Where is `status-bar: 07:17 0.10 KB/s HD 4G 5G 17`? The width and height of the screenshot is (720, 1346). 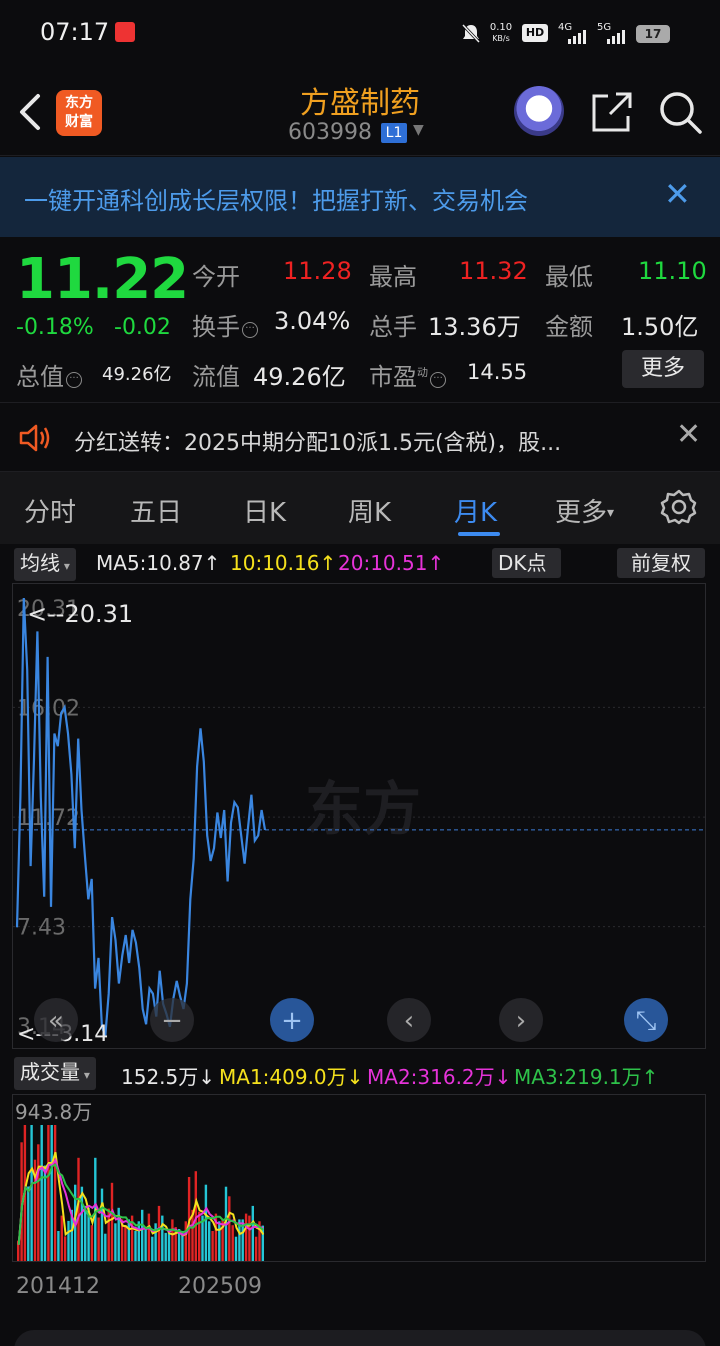
status-bar: 07:17 0.10 KB/s HD 4G 5G 17 is located at coordinates (360, 33).